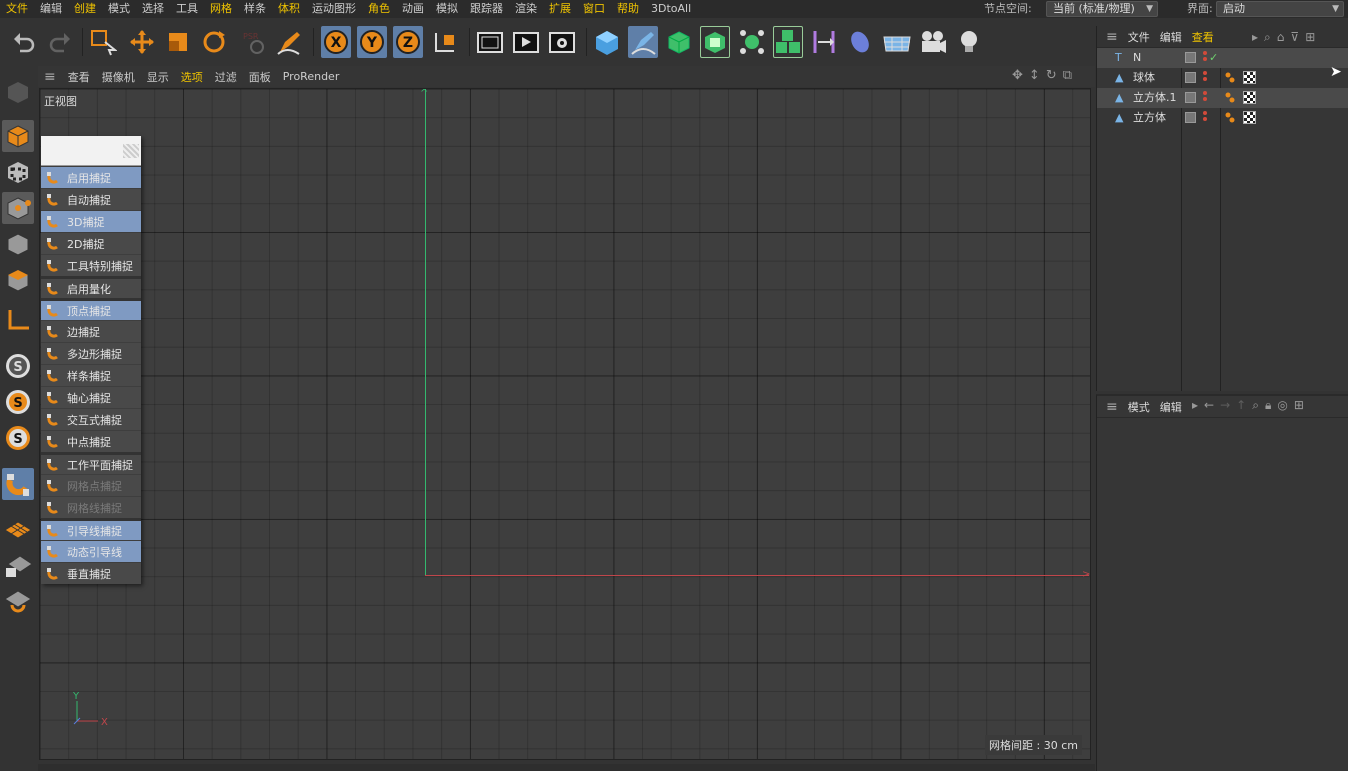  What do you see at coordinates (51, 9) in the screenshot?
I see `menu-item: 编辑` at bounding box center [51, 9].